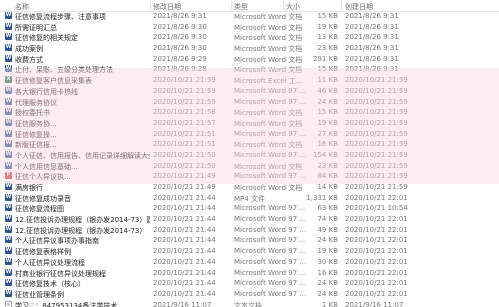 This screenshot has width=499, height=307. Describe the element at coordinates (43, 252) in the screenshot. I see `file-name: 征信修复表格样例` at that location.